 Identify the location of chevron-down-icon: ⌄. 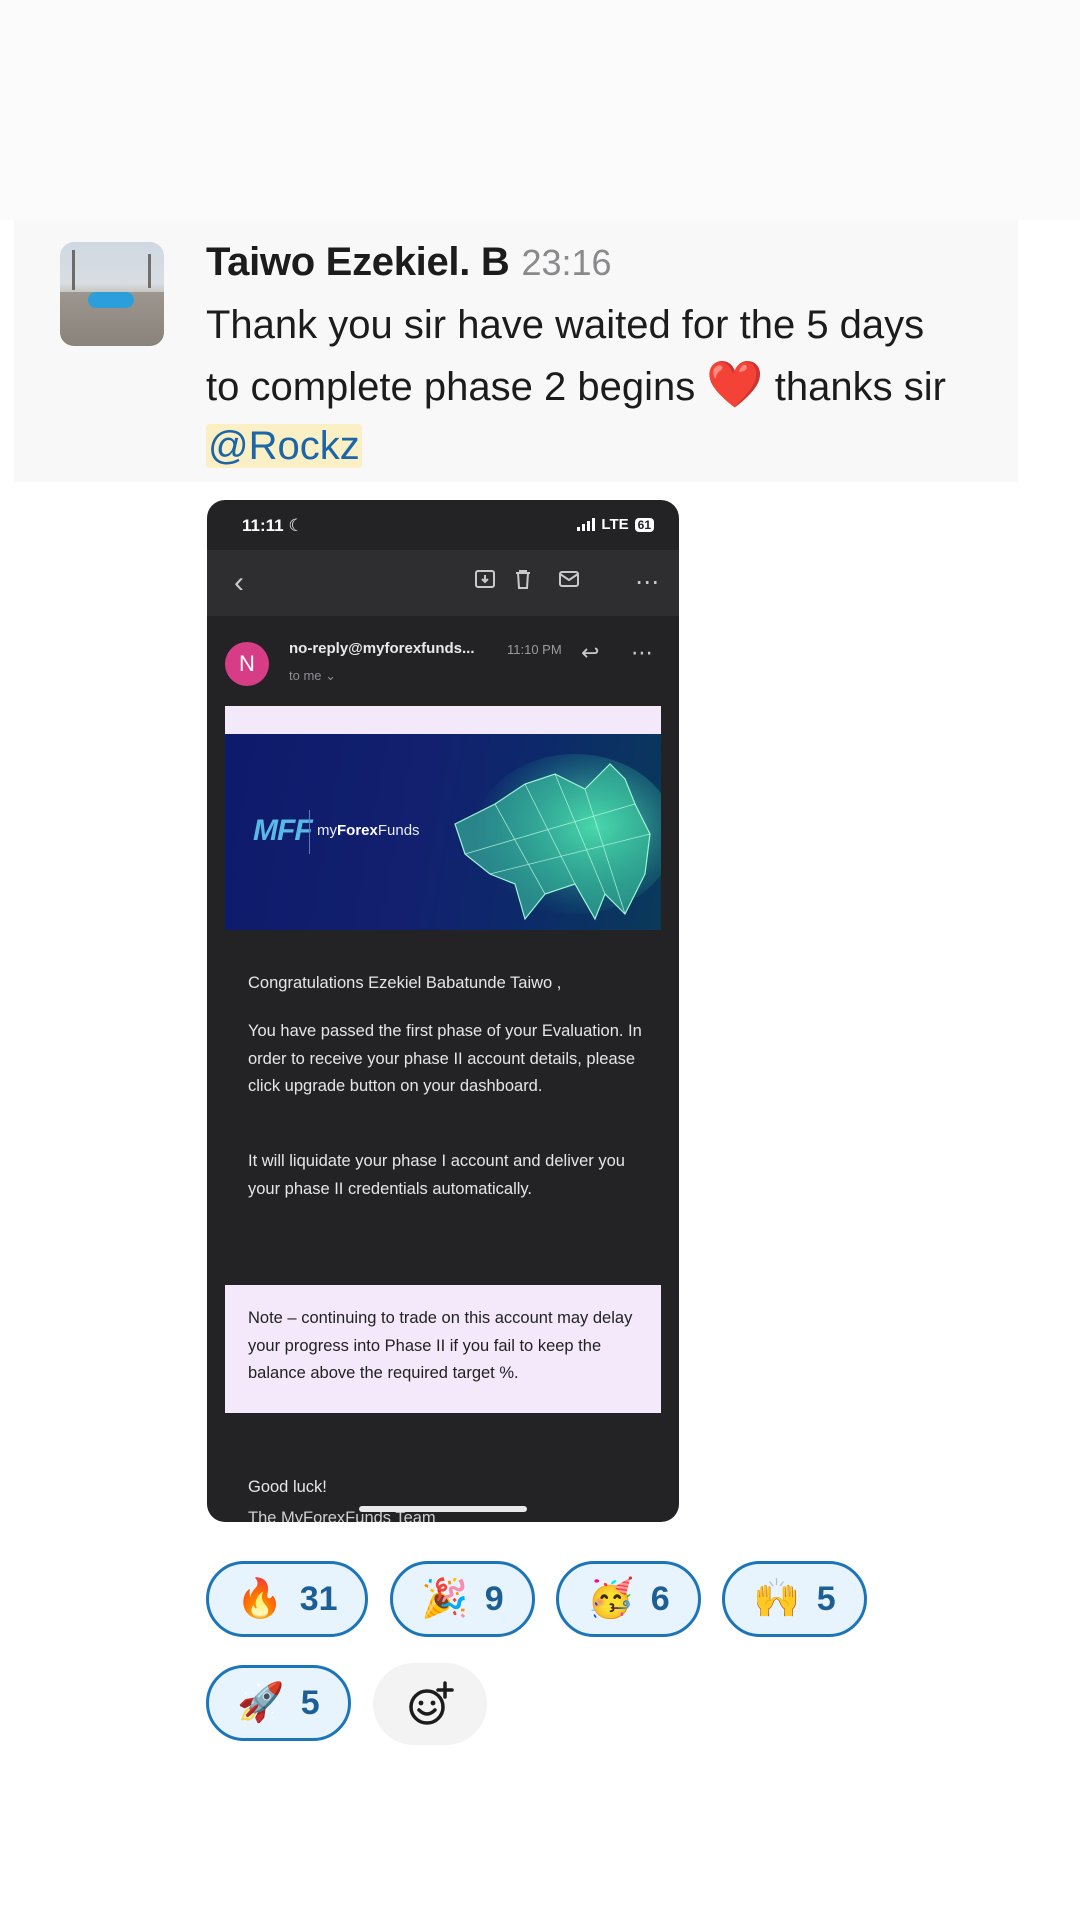
(331, 675).